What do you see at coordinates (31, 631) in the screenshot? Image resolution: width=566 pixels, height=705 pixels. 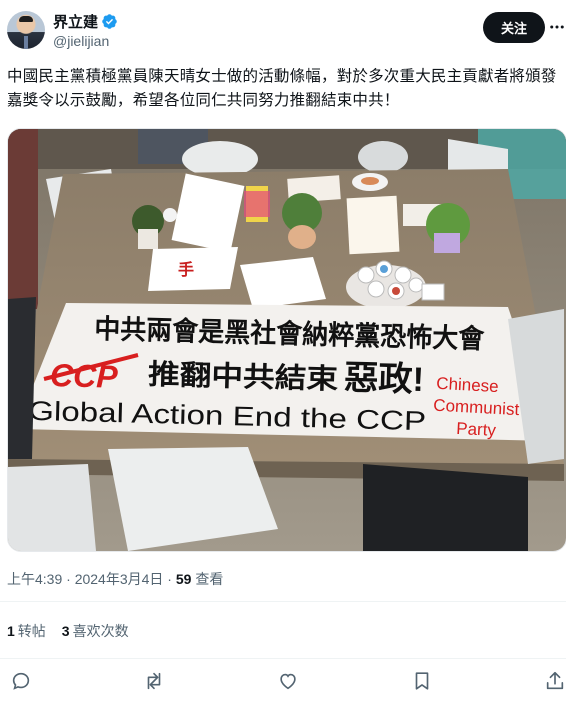 I see `retweets-label: 转帖` at bounding box center [31, 631].